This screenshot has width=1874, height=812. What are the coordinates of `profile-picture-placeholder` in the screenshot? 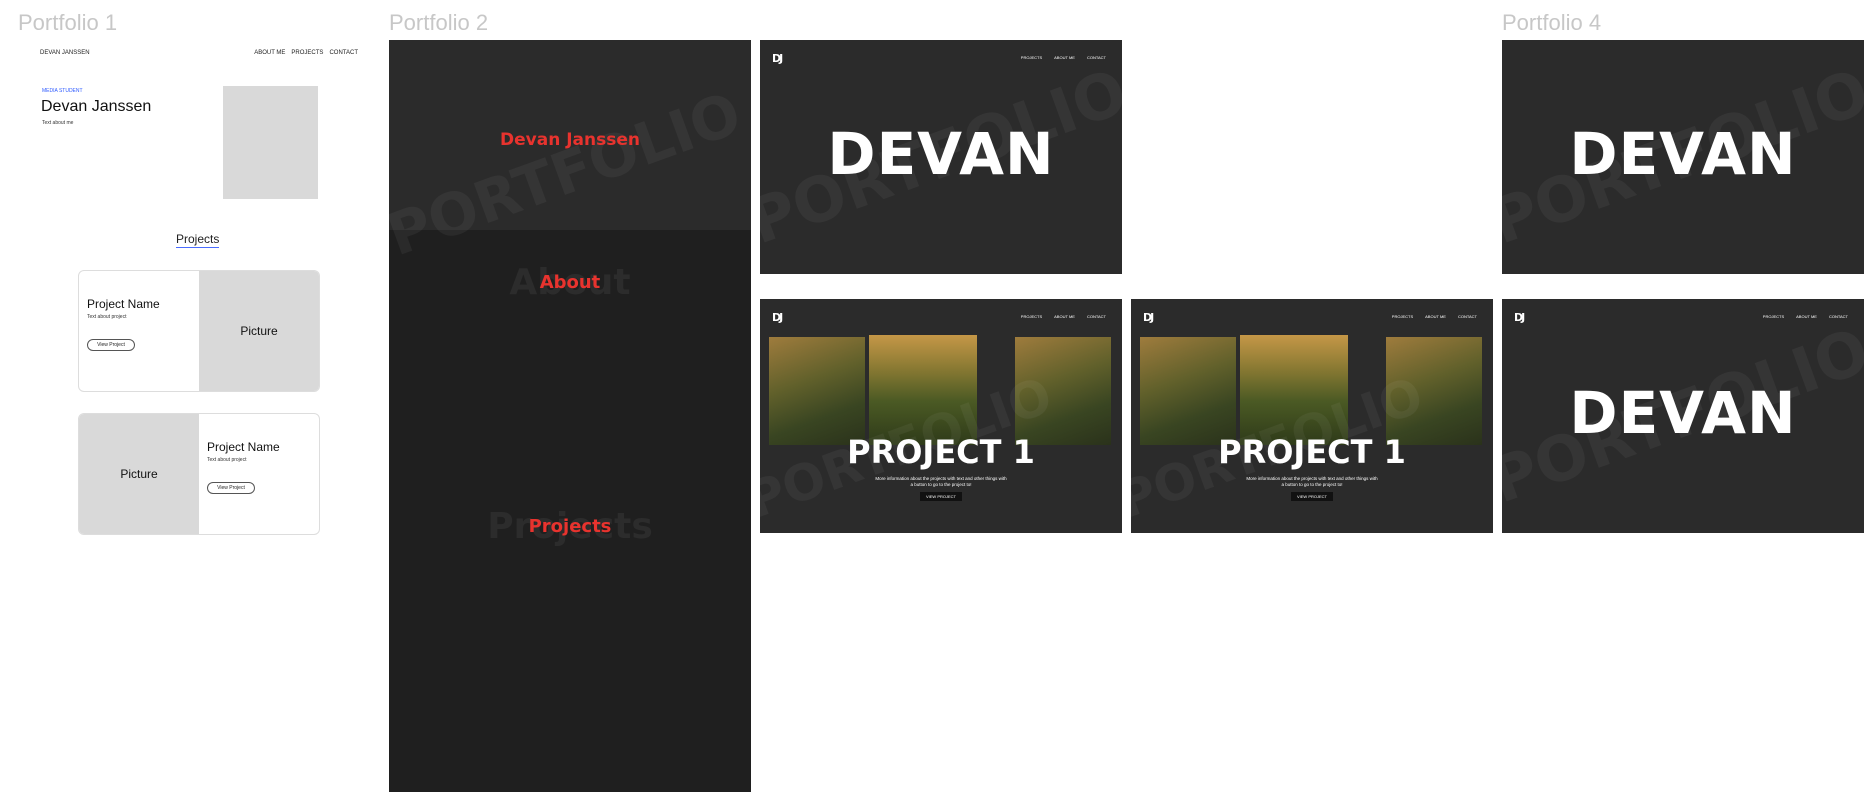 It's located at (270, 142).